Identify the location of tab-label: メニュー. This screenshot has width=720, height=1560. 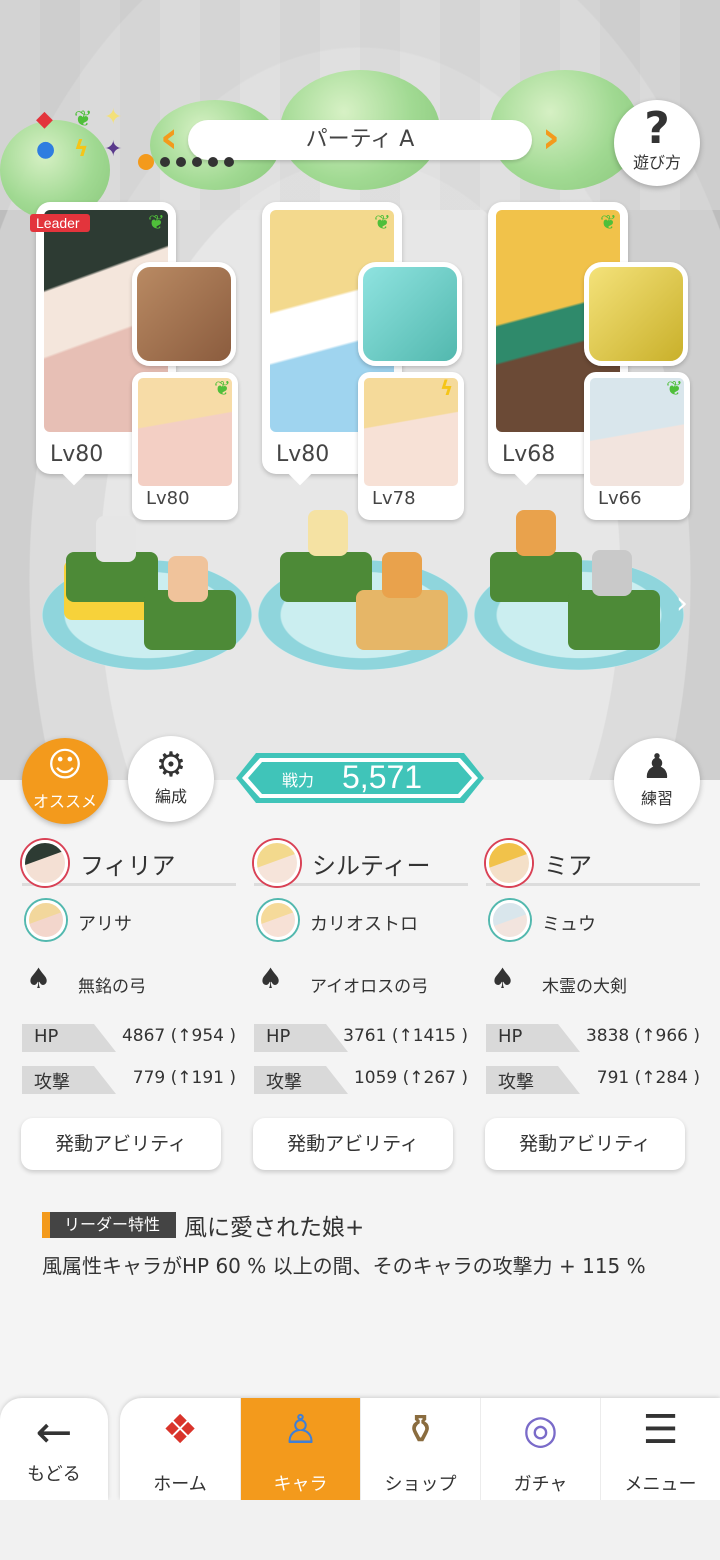
(660, 1484).